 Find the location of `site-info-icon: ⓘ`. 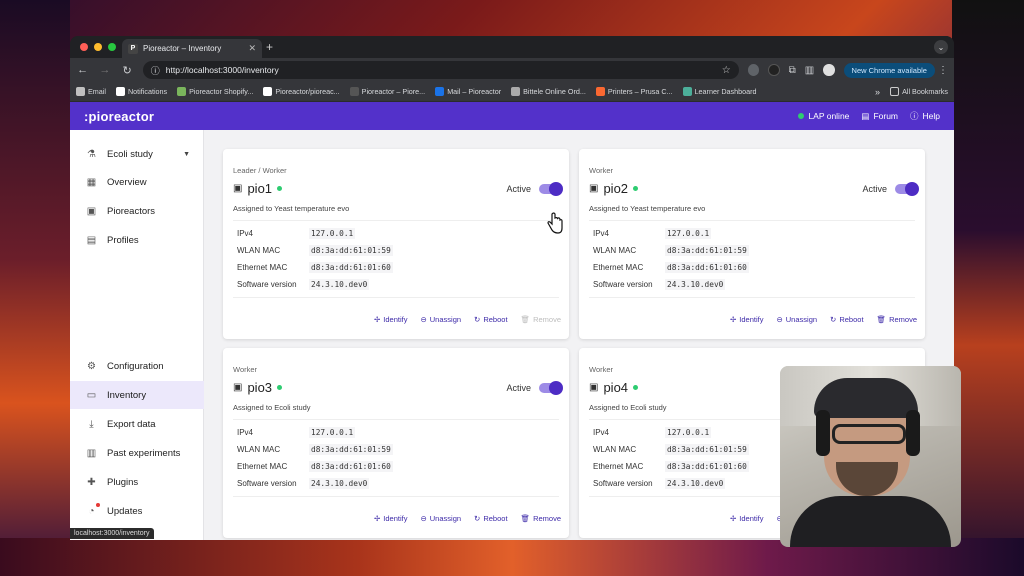

site-info-icon: ⓘ is located at coordinates (155, 70).